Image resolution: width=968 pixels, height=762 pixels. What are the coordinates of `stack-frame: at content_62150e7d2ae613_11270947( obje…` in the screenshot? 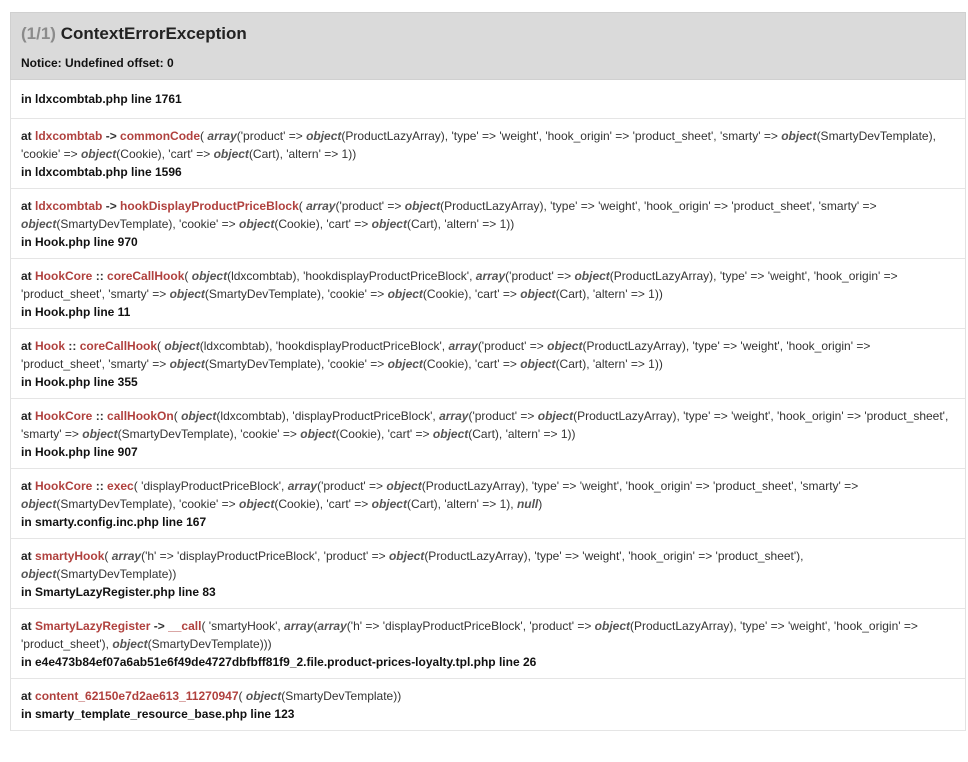 It's located at (488, 705).